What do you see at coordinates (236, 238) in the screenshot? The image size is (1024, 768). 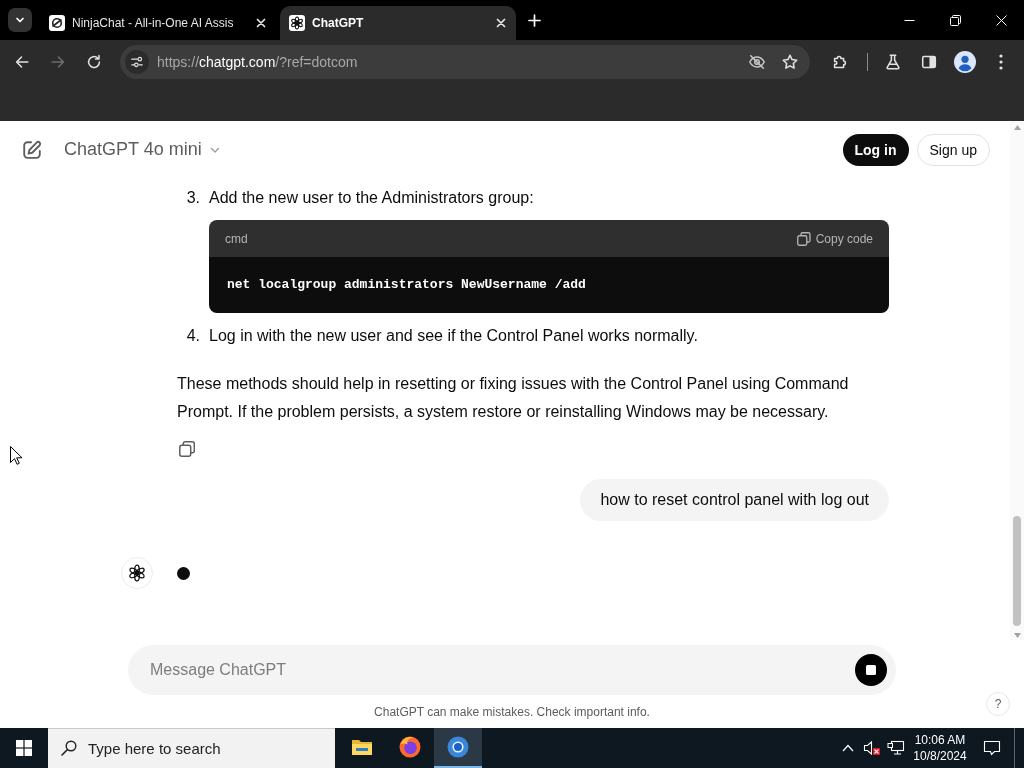 I see `code-language-label: cmd` at bounding box center [236, 238].